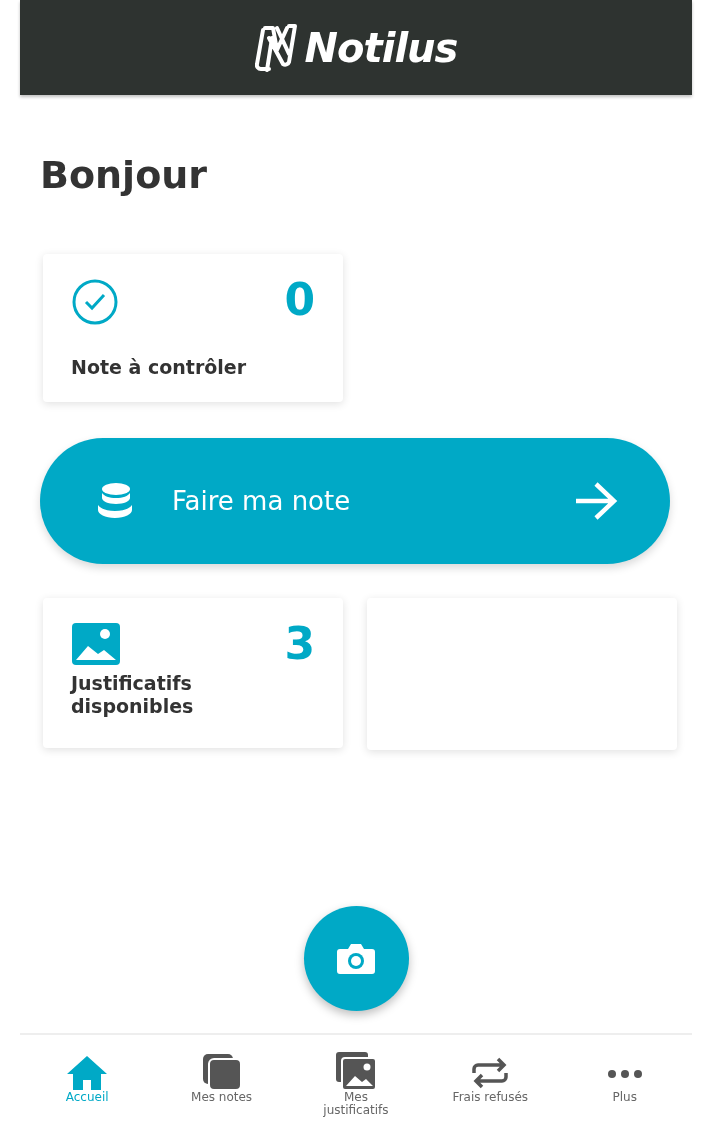 This screenshot has height=1123, width=702. Describe the element at coordinates (193, 328) in the screenshot. I see `summary-tile: 0 Note à contrôler` at that location.